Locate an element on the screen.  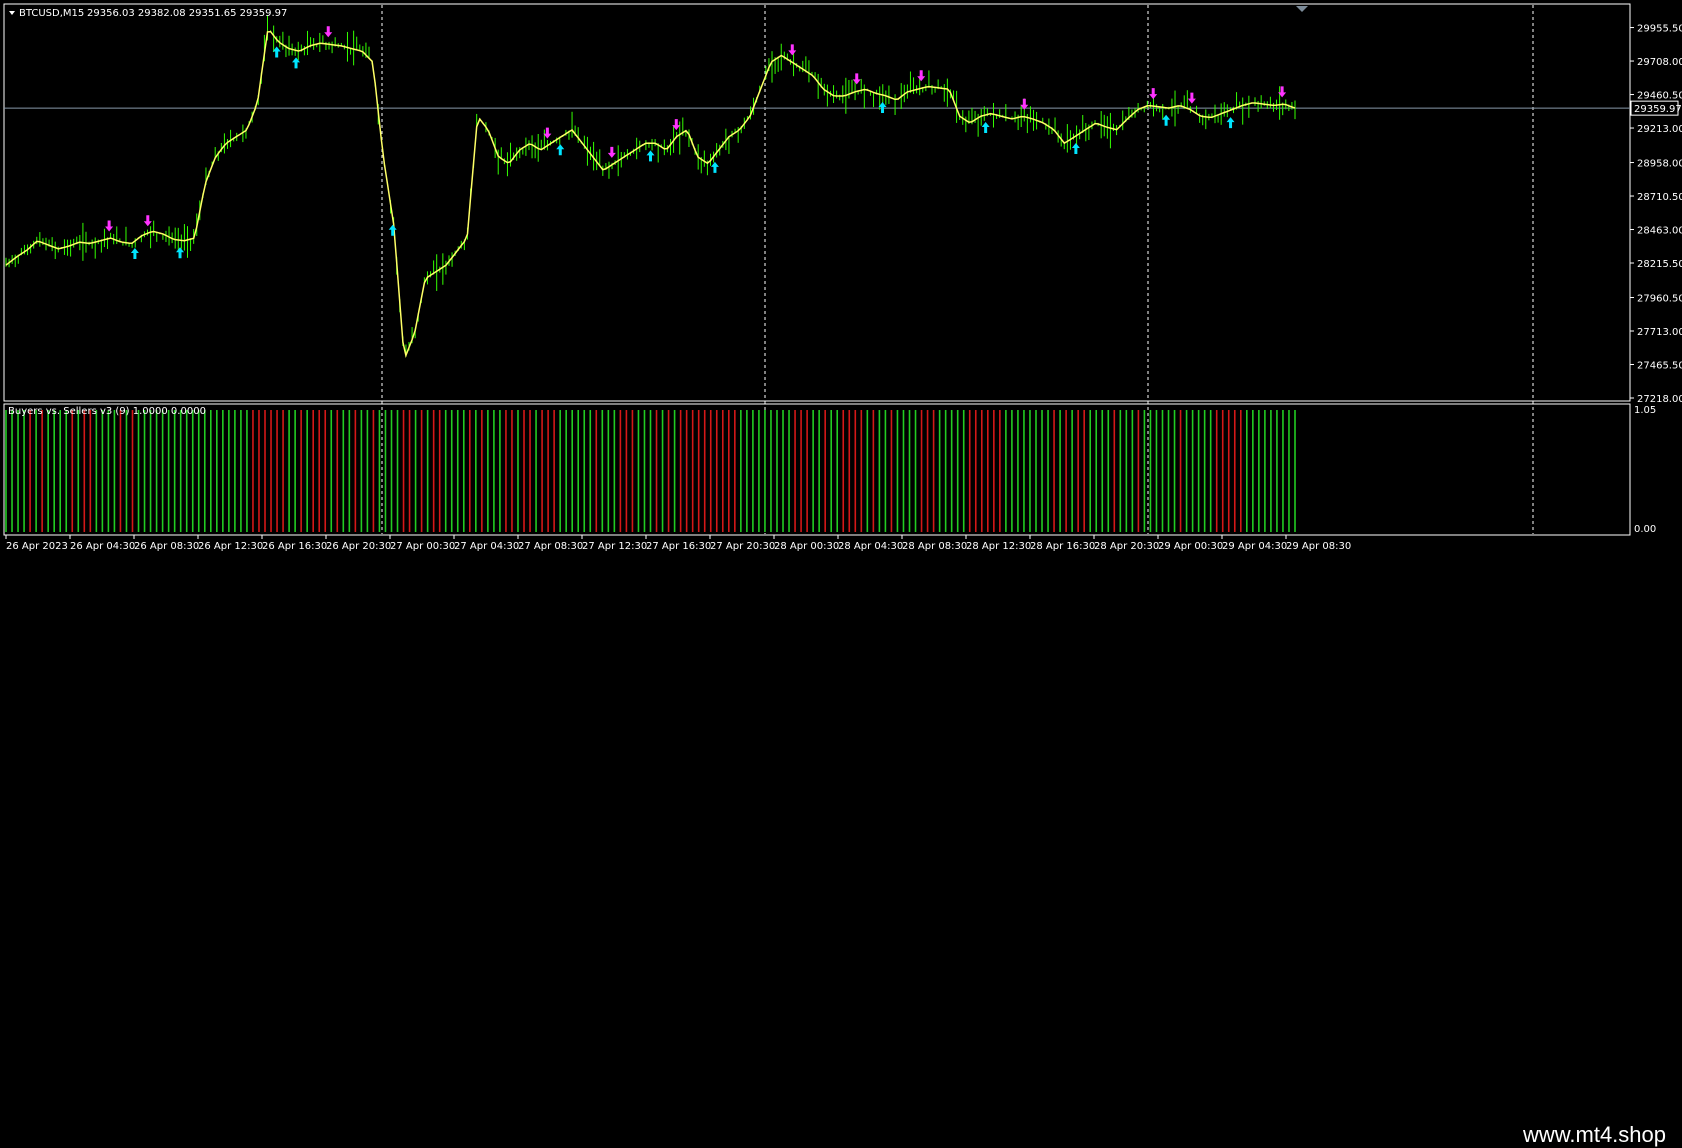
time-tick-label: 26 Apr 12:30 is located at coordinates (230, 546).